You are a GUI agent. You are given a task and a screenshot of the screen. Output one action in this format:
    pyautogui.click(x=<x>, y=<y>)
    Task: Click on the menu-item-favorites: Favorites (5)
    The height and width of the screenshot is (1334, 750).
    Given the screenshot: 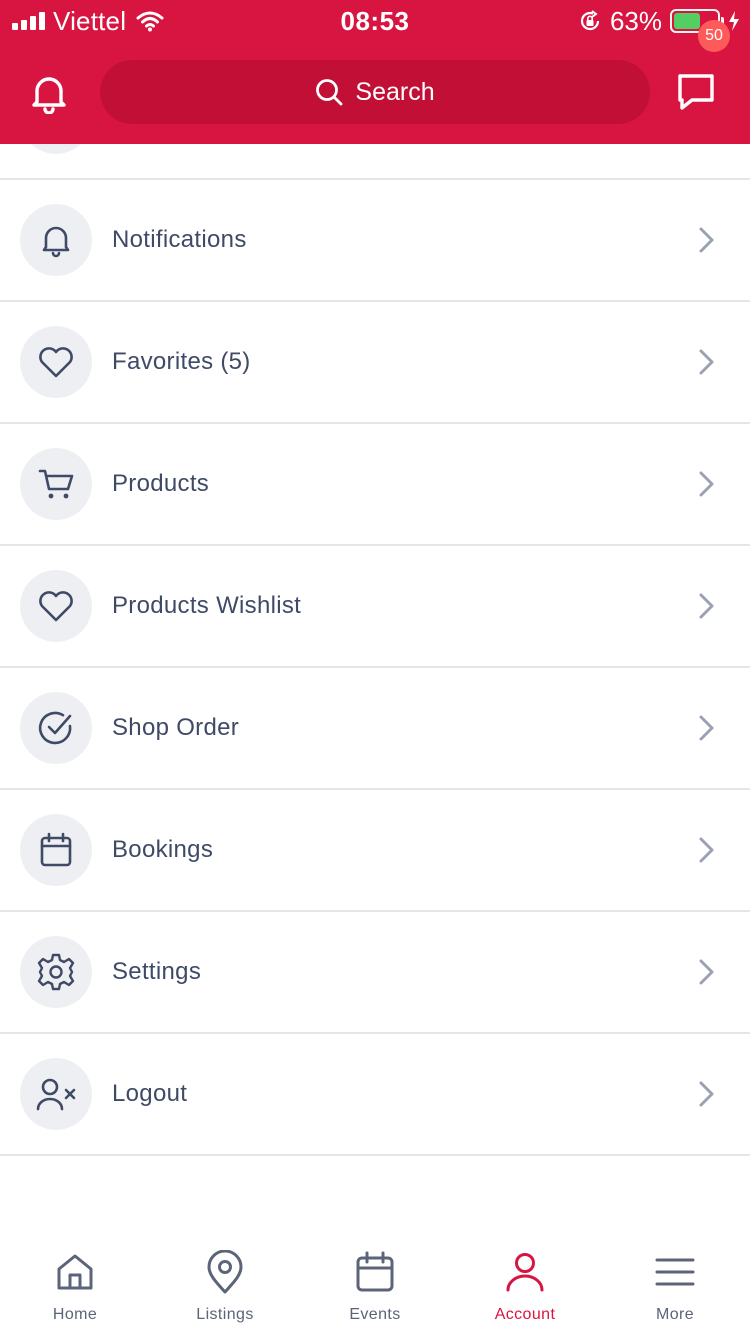 What is the action you would take?
    pyautogui.click(x=375, y=363)
    